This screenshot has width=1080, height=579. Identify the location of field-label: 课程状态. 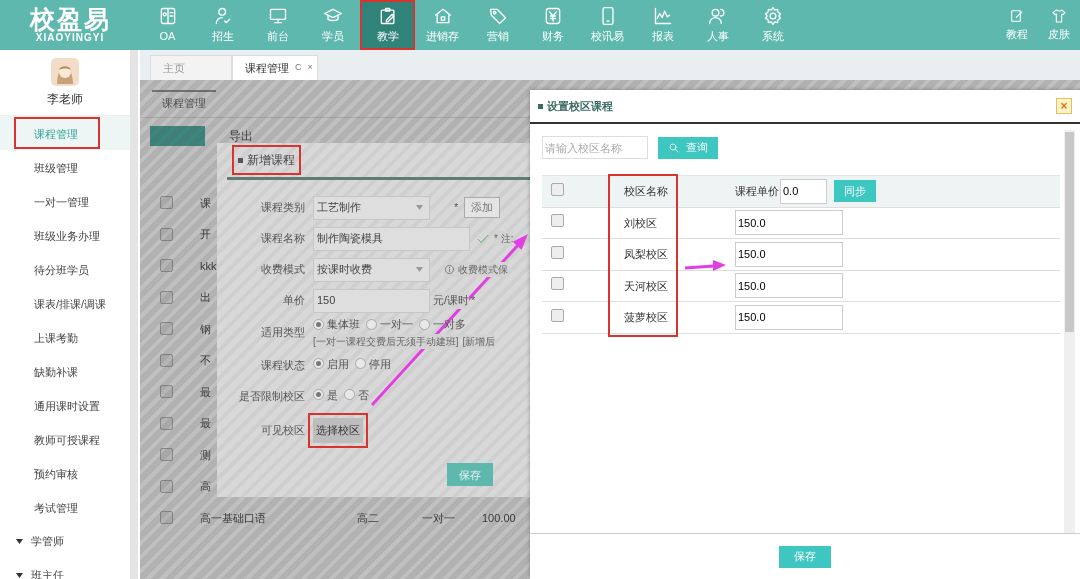
(282, 365).